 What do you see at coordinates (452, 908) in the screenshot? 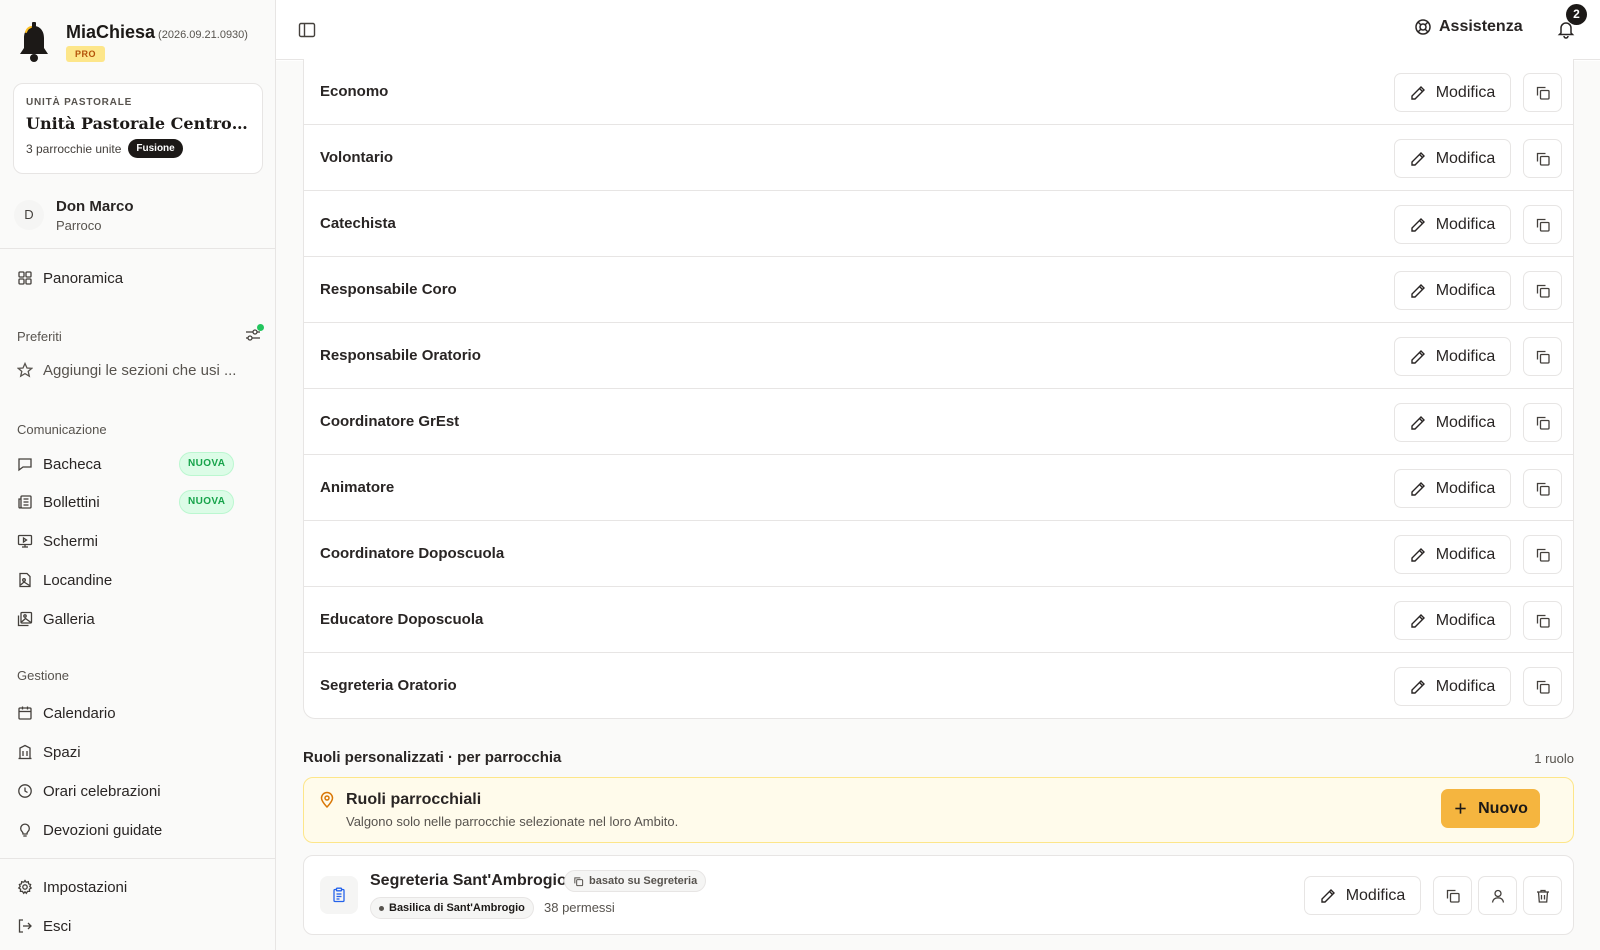
I see `parish-chip: Basilica di Sant'Ambrogio` at bounding box center [452, 908].